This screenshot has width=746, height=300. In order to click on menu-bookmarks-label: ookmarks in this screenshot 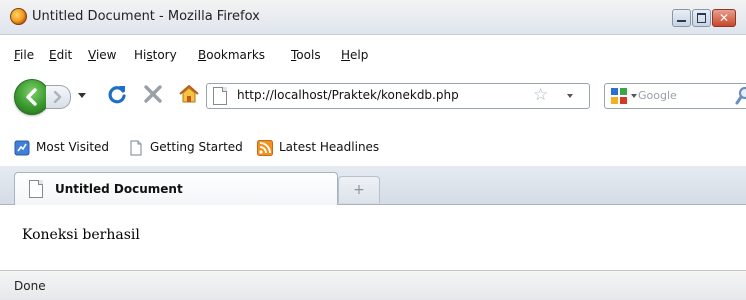, I will do `click(236, 55)`.